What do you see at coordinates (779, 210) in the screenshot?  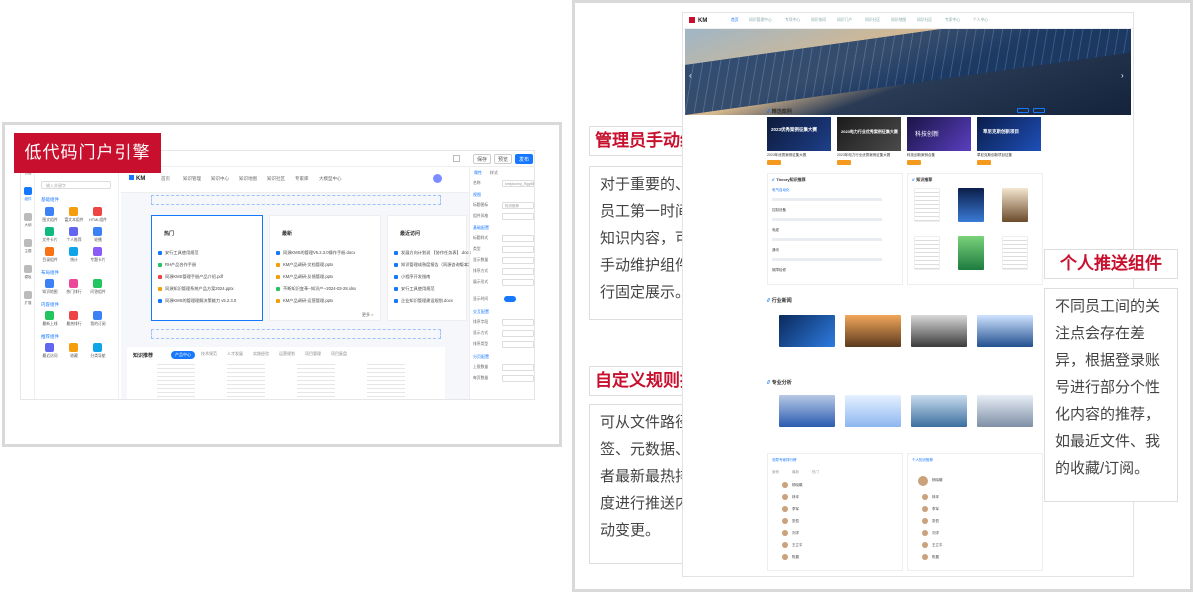 I see `list-tab: 控制设备` at bounding box center [779, 210].